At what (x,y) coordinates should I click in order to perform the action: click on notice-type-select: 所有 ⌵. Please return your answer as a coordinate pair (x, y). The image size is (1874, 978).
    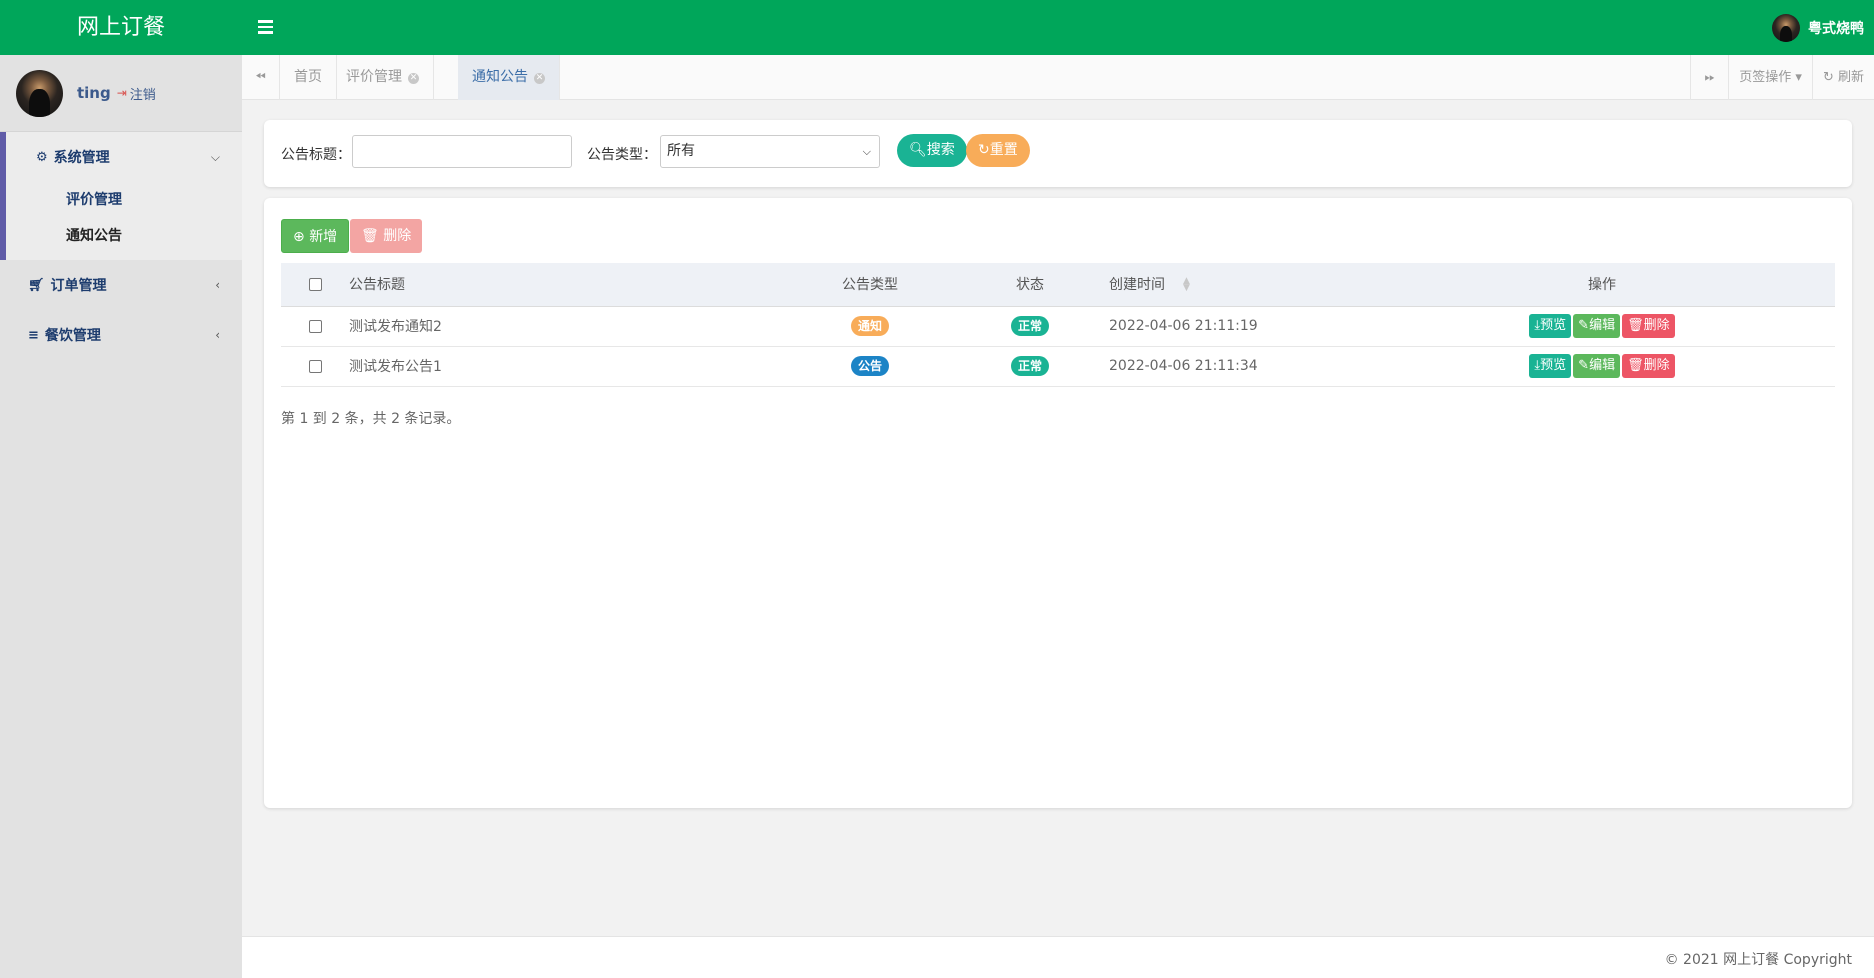
    Looking at the image, I should click on (770, 151).